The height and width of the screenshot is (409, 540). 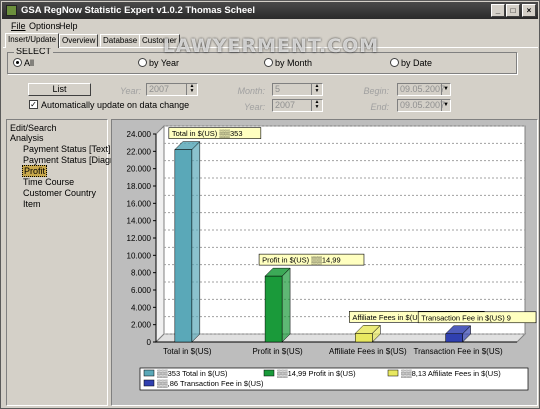 I want to click on tree-item-profit: Profit, so click(x=35, y=171).